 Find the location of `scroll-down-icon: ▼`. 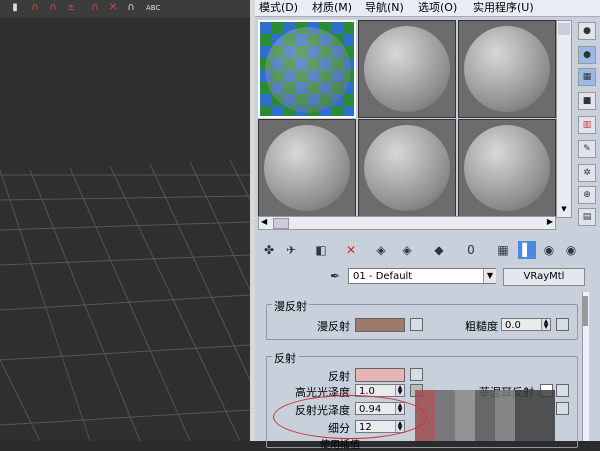

scroll-down-icon: ▼ is located at coordinates (564, 210).